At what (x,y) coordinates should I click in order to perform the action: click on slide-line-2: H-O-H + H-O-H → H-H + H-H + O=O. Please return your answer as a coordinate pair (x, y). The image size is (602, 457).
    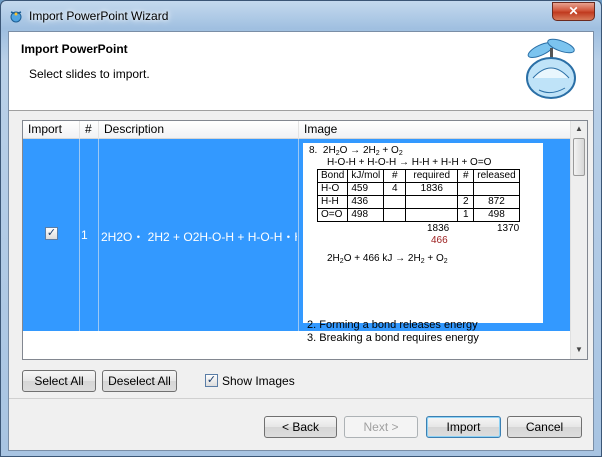
    Looking at the image, I should click on (409, 162).